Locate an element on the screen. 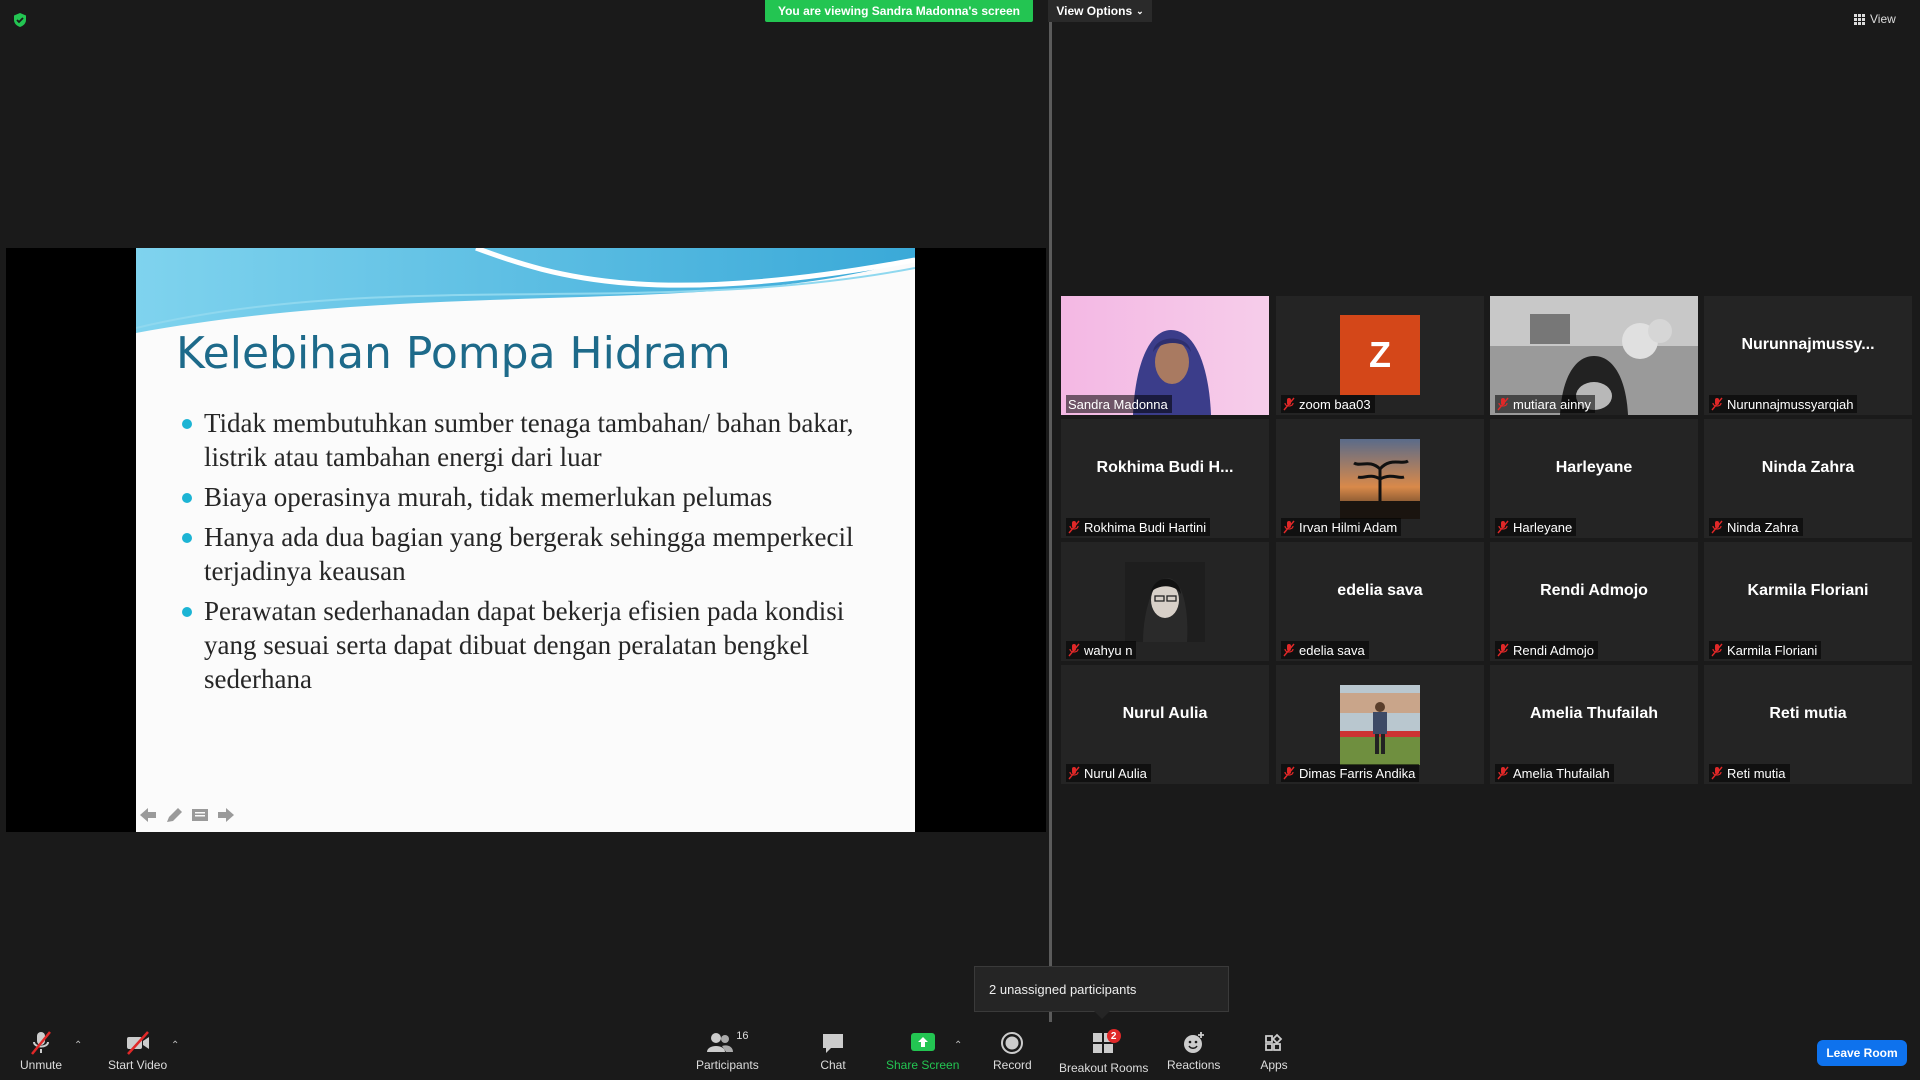 The width and height of the screenshot is (1920, 1080). participant-tile: Nurunnajmussy... Nurunnajmussyarqiah is located at coordinates (1808, 355).